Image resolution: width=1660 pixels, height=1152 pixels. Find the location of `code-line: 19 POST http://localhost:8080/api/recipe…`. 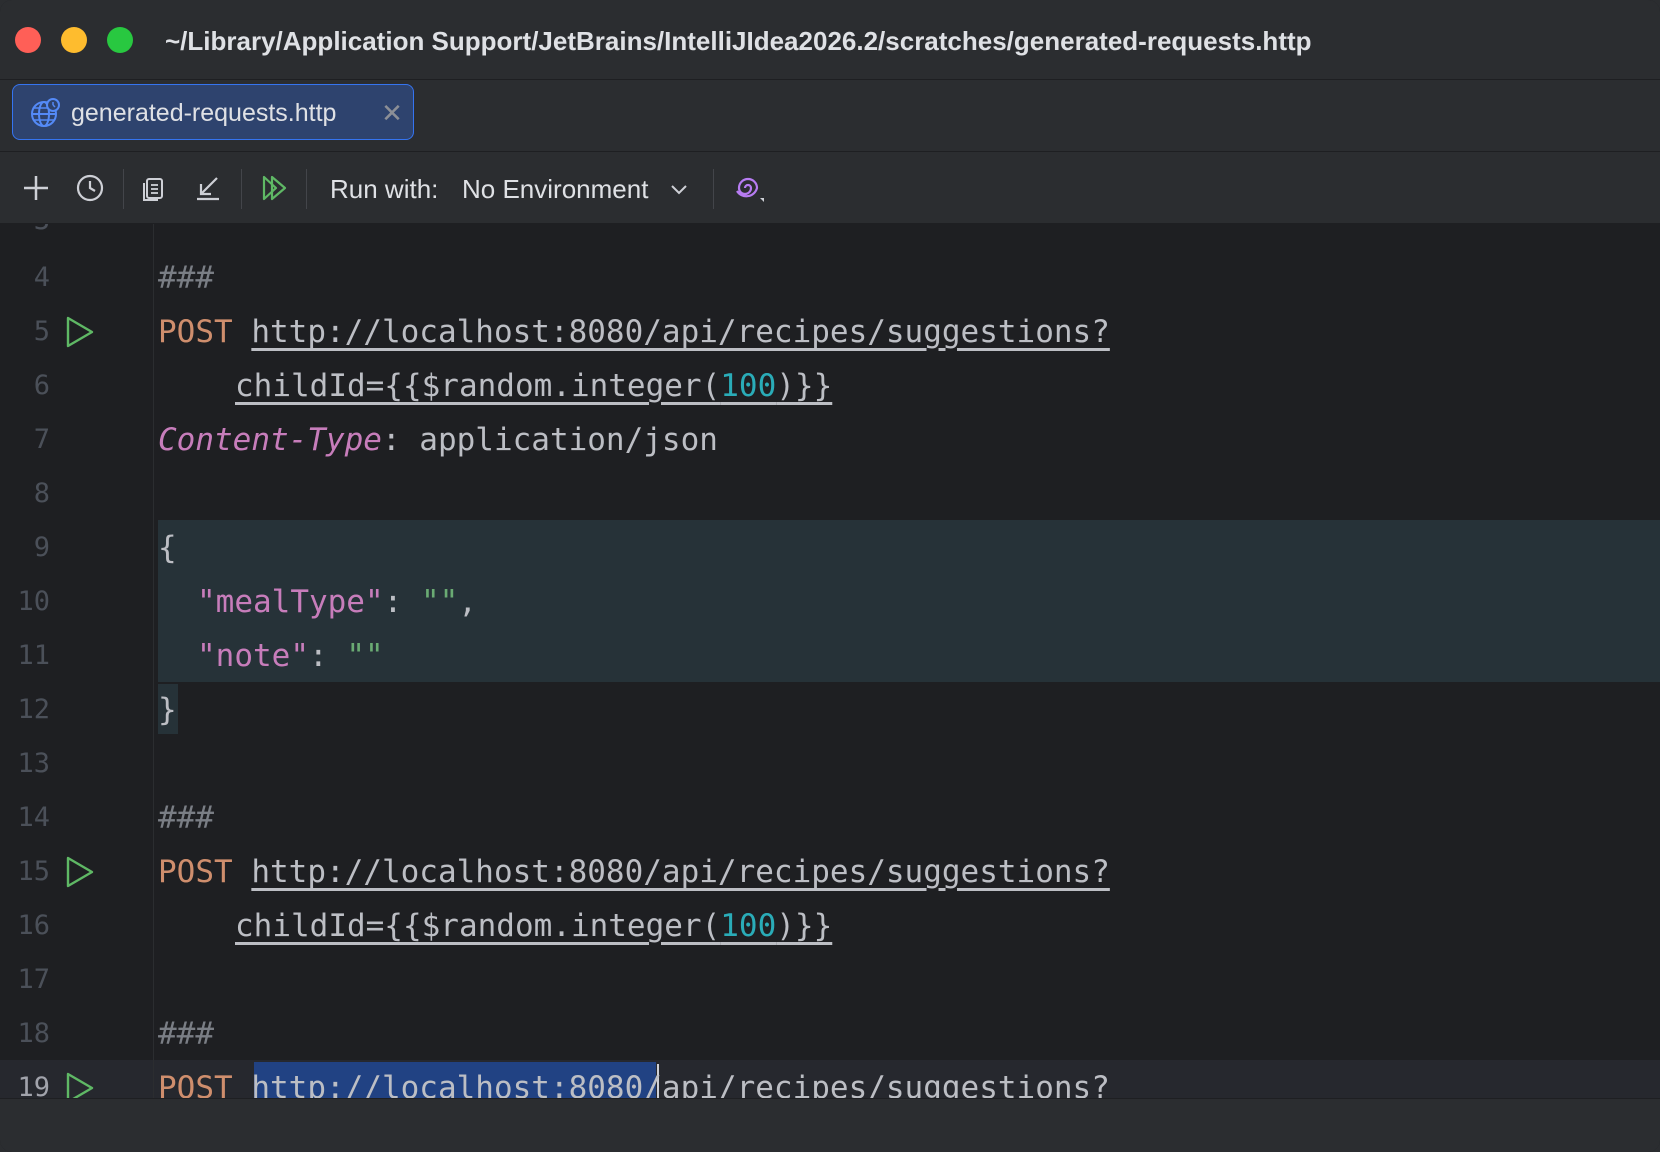

code-line: 19 POST http://localhost:8080/api/recipe… is located at coordinates (830, 1079).